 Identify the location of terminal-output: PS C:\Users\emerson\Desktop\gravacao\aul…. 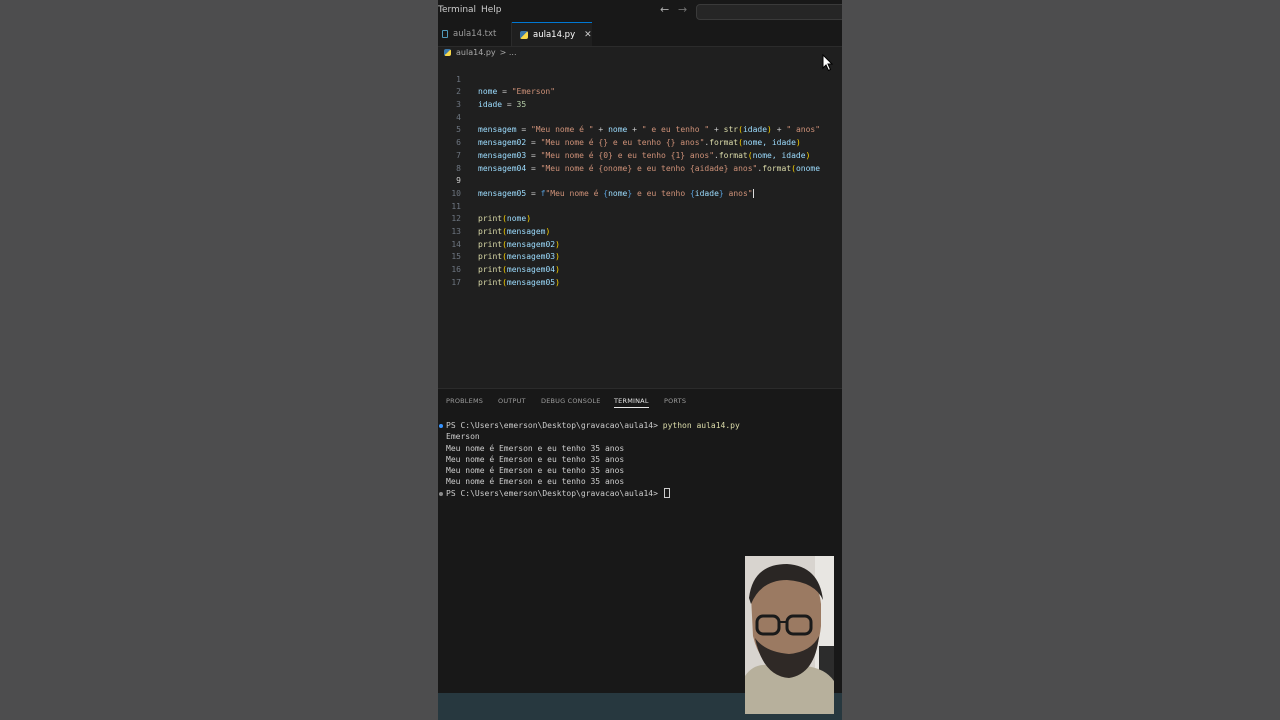
(640, 459).